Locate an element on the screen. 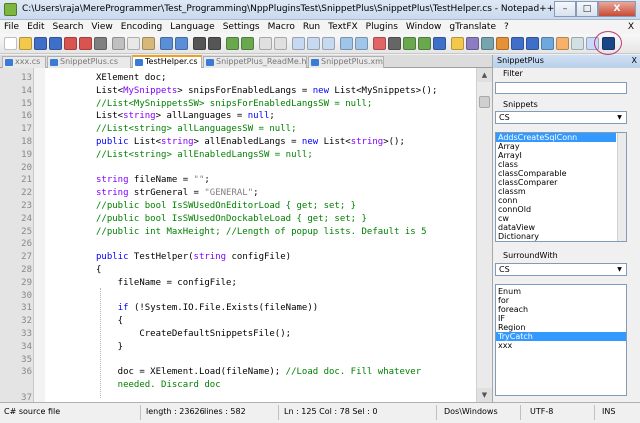 The height and width of the screenshot is (423, 640). show-all-chars-icon is located at coordinates (313, 43).